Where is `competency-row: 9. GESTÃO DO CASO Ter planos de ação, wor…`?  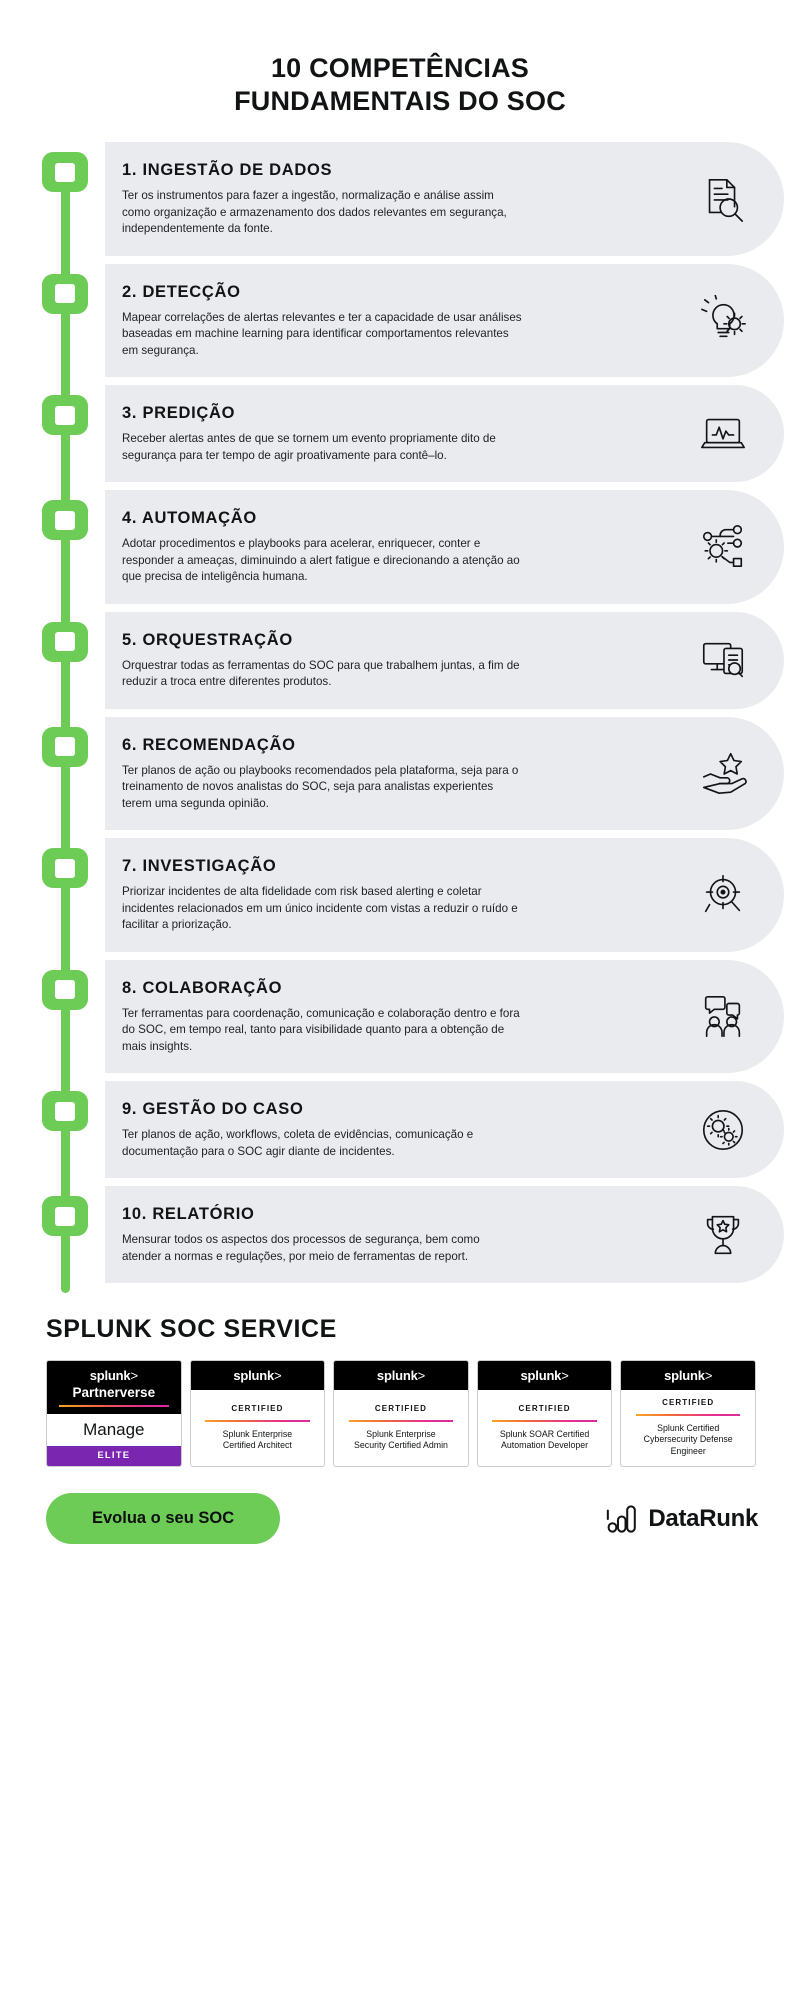
competency-row: 9. GESTÃO DO CASO Ter planos de ação, wor… is located at coordinates (400, 1129).